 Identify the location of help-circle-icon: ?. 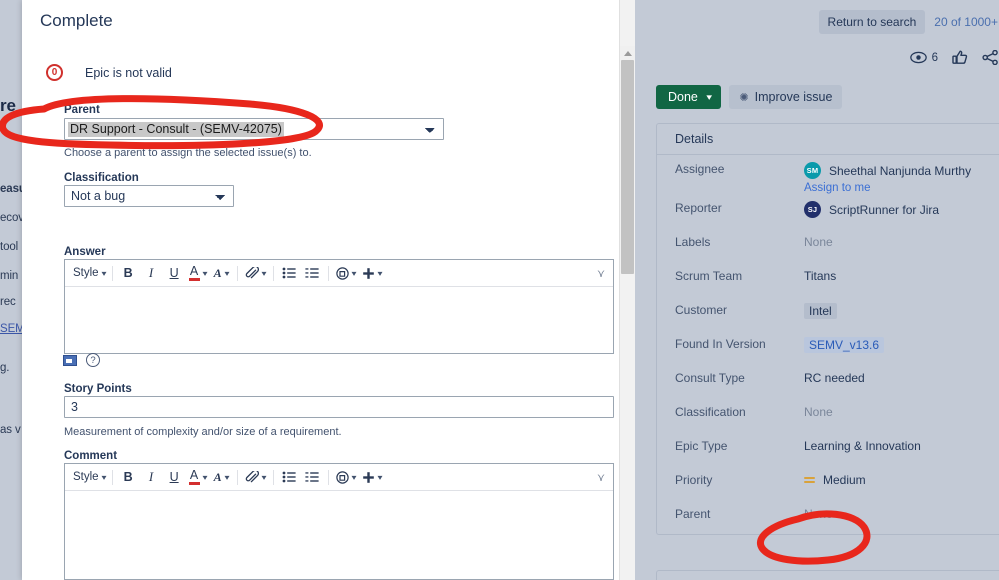
(93, 360).